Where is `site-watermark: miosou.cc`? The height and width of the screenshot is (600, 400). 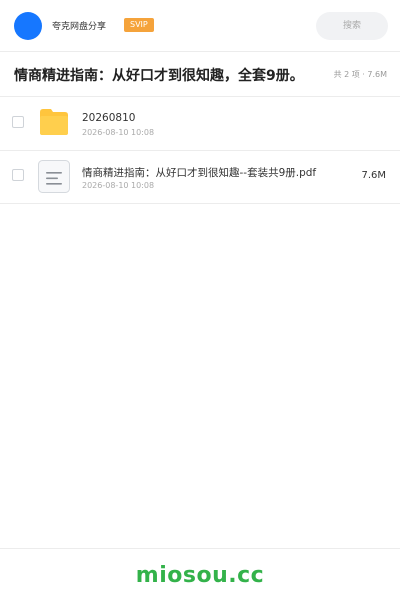 site-watermark: miosou.cc is located at coordinates (200, 575).